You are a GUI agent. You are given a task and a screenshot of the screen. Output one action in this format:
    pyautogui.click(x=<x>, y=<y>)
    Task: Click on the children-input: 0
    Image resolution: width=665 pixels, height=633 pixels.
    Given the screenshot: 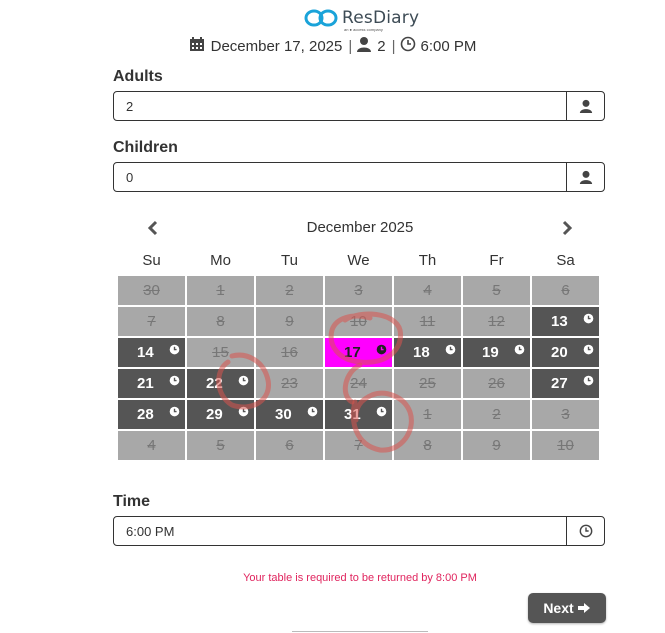 What is the action you would take?
    pyautogui.click(x=340, y=177)
    